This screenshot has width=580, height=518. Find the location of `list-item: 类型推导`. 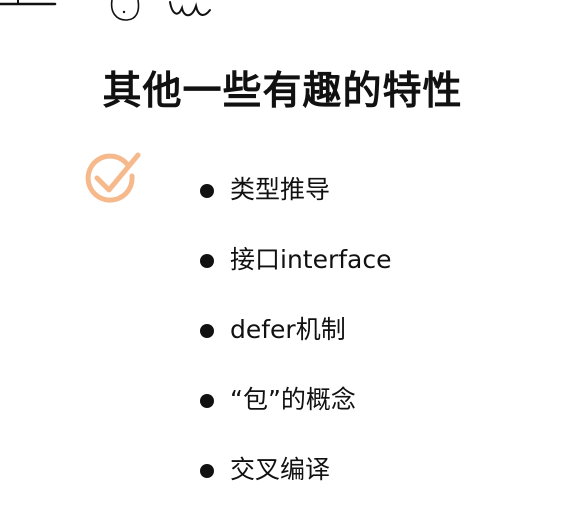

list-item: 类型推导 is located at coordinates (296, 203).